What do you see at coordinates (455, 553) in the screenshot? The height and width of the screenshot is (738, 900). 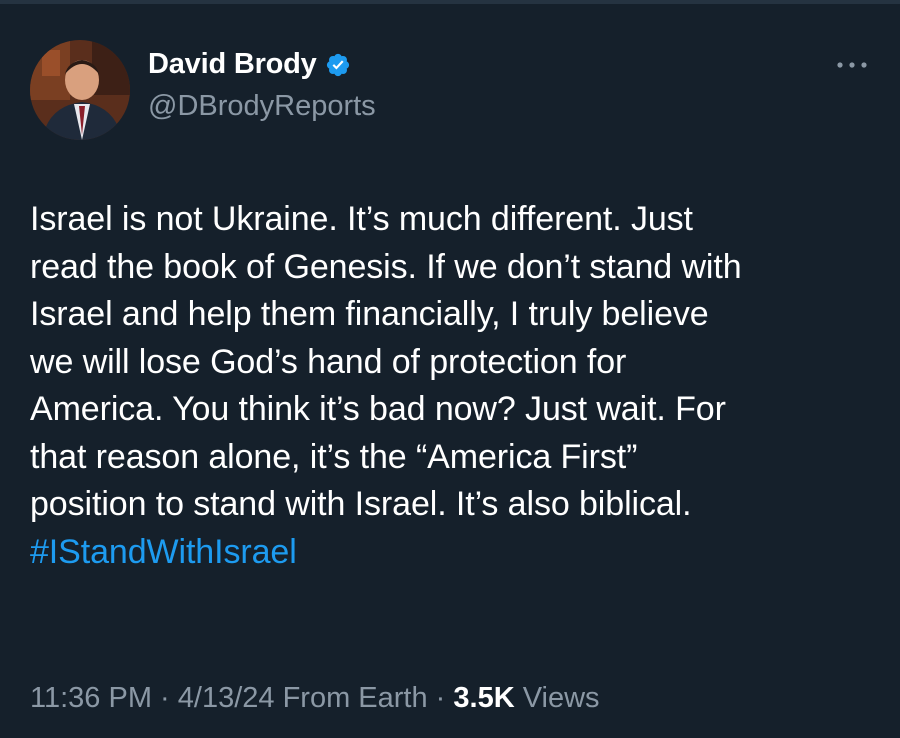 I see `hashtag-link: #IStandWithIsrael` at bounding box center [455, 553].